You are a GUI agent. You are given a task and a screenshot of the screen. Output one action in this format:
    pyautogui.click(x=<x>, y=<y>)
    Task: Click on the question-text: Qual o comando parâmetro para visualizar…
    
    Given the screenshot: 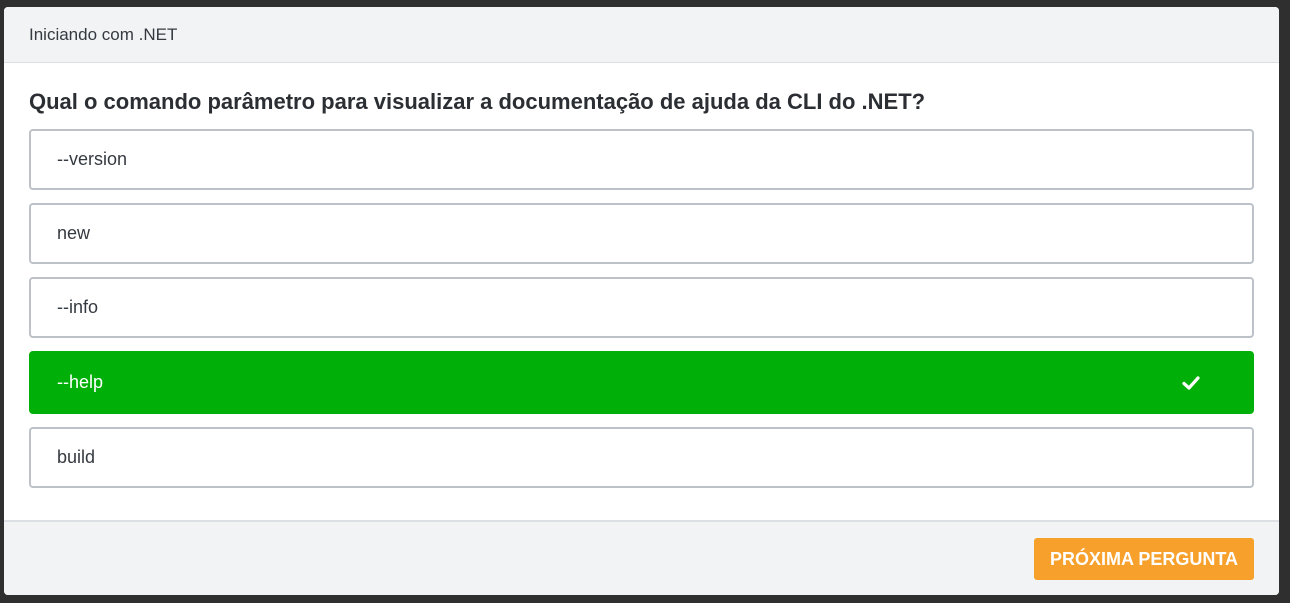 What is the action you would take?
    pyautogui.click(x=477, y=101)
    